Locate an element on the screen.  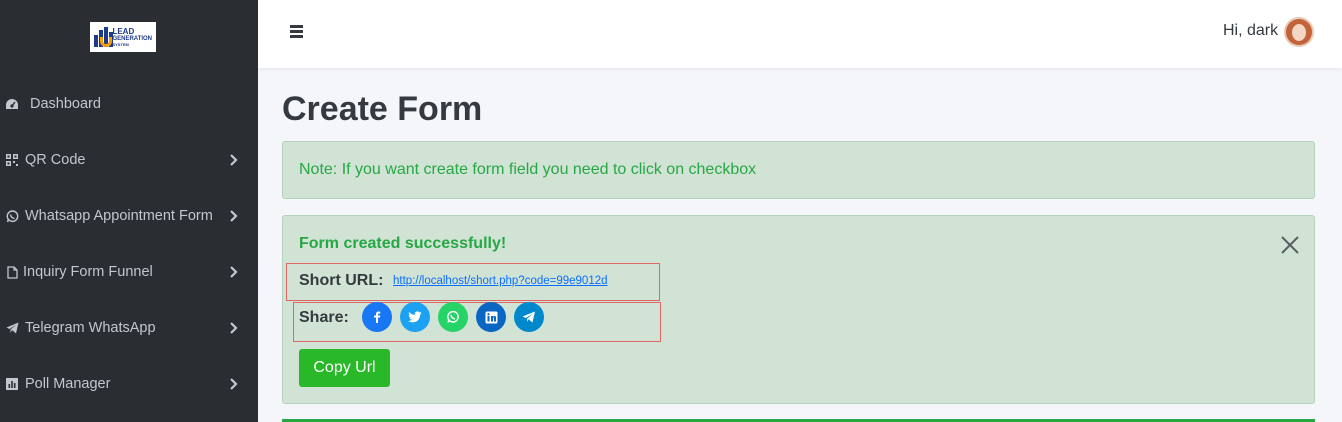
share-facebook-button is located at coordinates (377, 317).